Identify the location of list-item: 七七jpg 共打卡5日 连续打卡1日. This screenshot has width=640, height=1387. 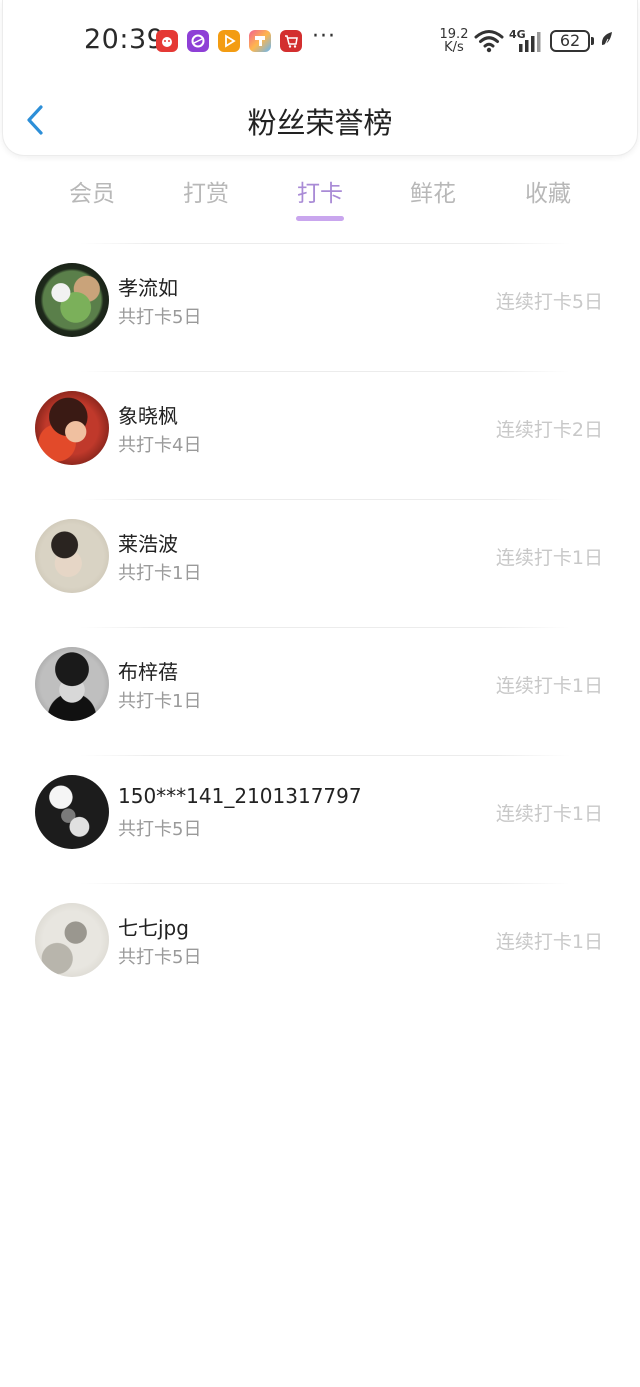
(320, 947).